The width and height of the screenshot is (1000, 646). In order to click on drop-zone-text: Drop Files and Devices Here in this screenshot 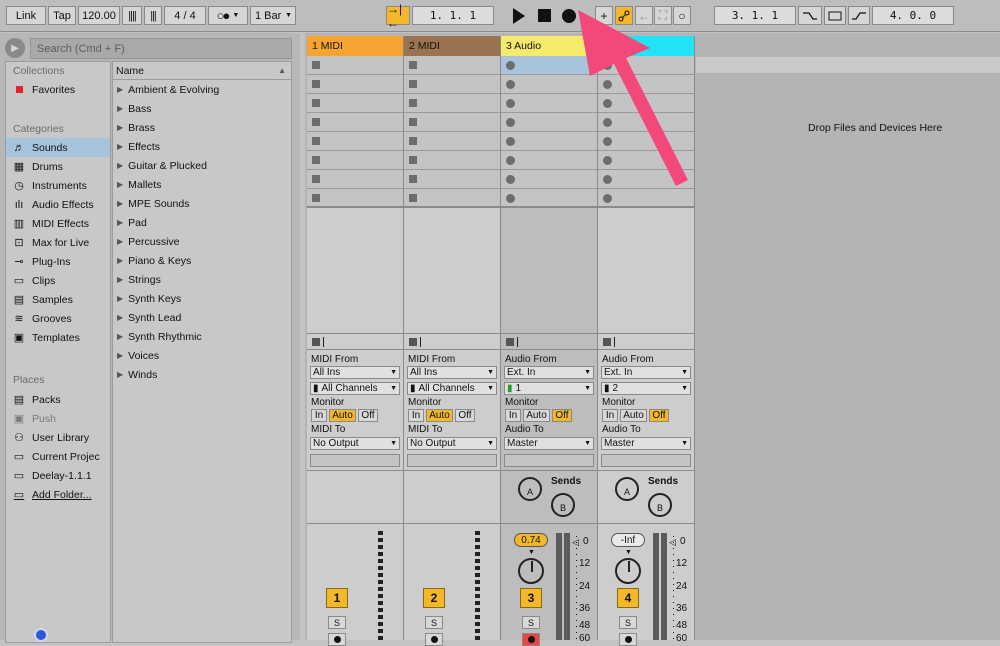, I will do `click(875, 128)`.